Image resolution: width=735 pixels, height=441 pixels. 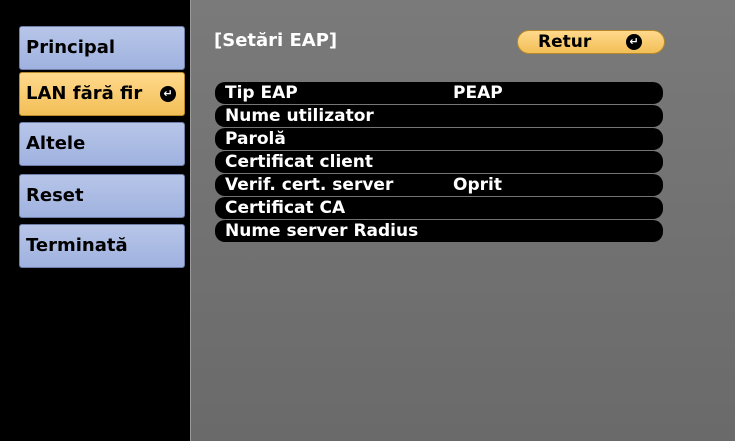 I want to click on menu-item-reset: Reset, so click(x=102, y=196).